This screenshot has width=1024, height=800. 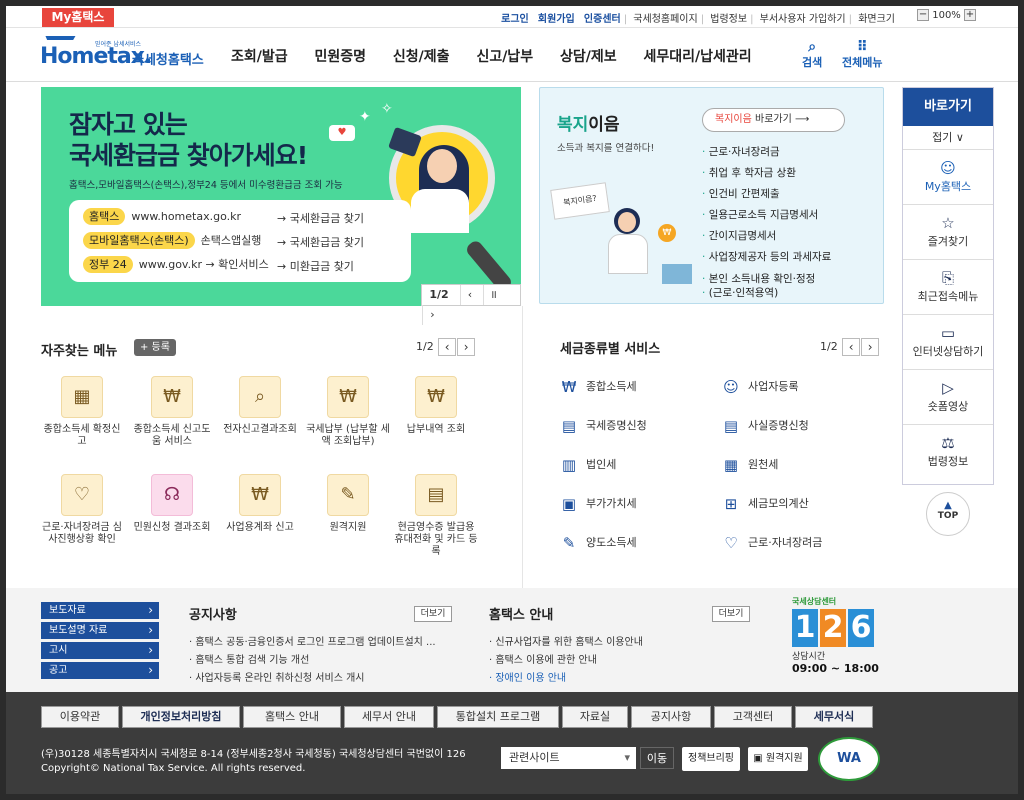 I want to click on quick-item-shortform: ▷ 숏폼영상, so click(x=948, y=397).